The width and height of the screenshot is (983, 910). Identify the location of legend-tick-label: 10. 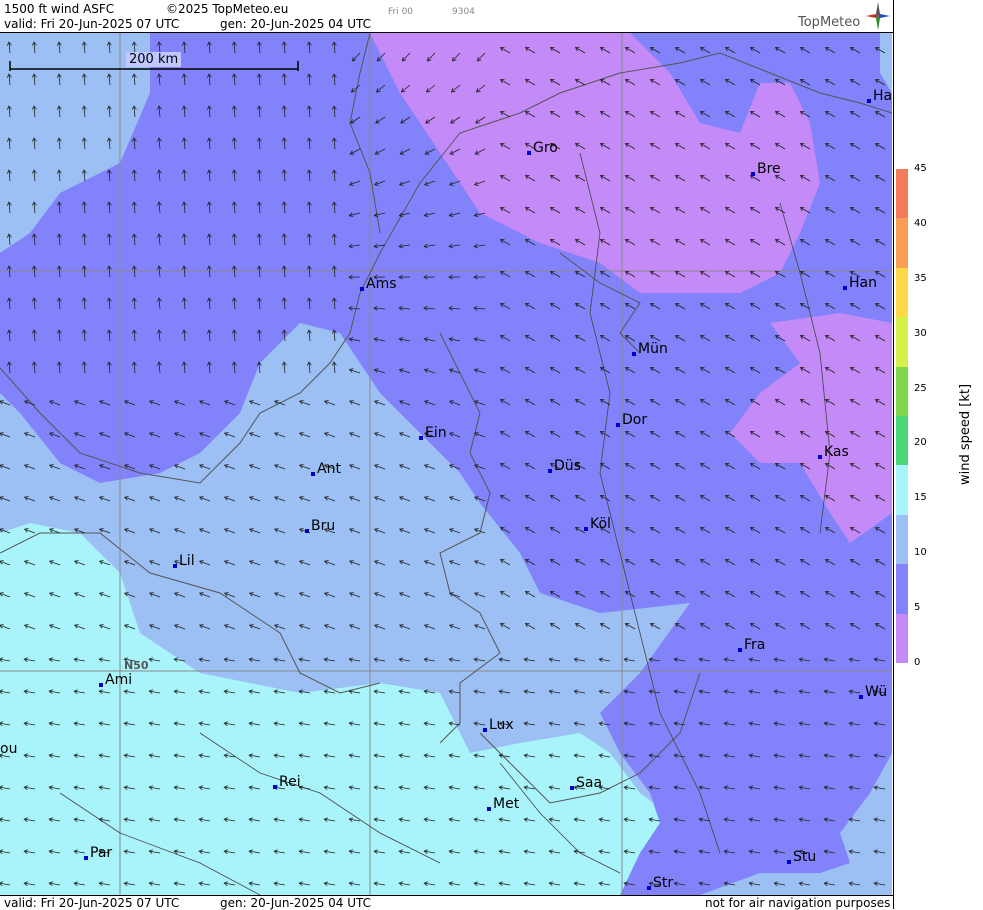
(920, 552).